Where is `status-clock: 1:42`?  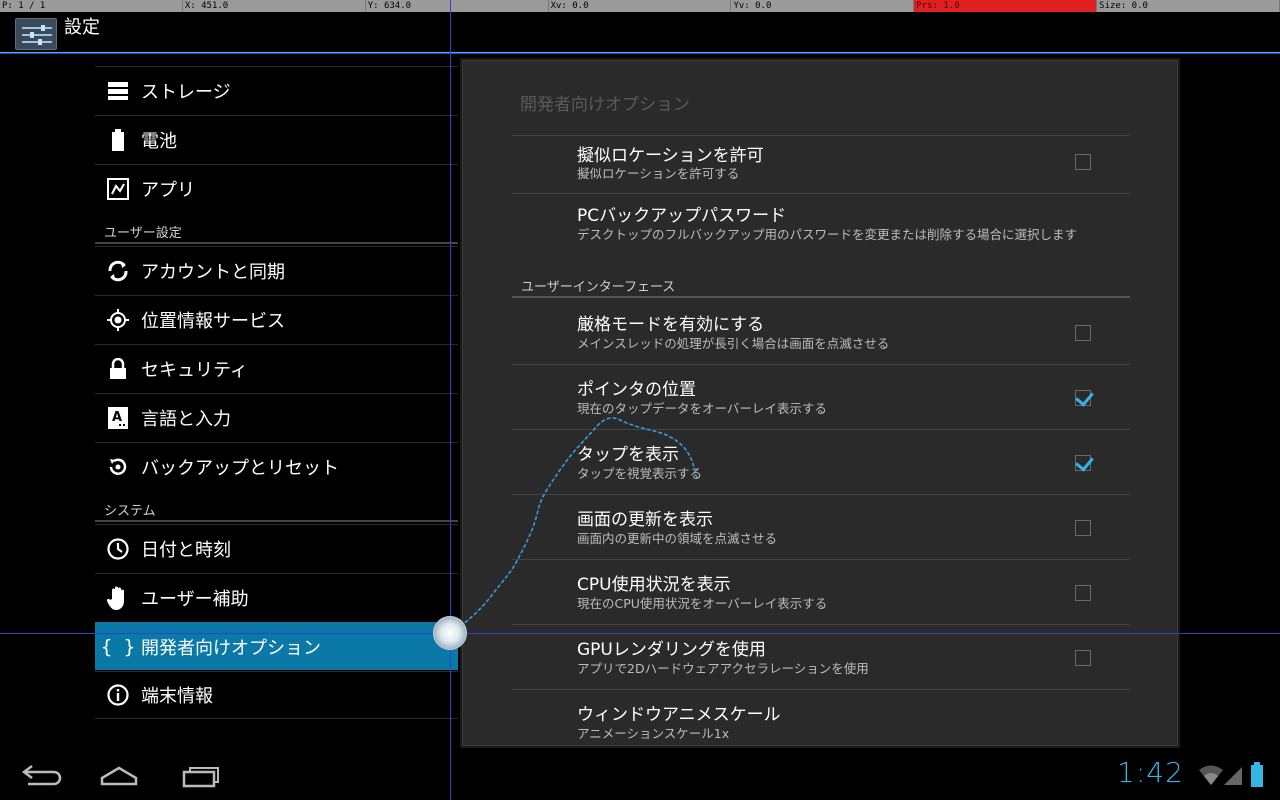
status-clock: 1:42 is located at coordinates (1150, 772).